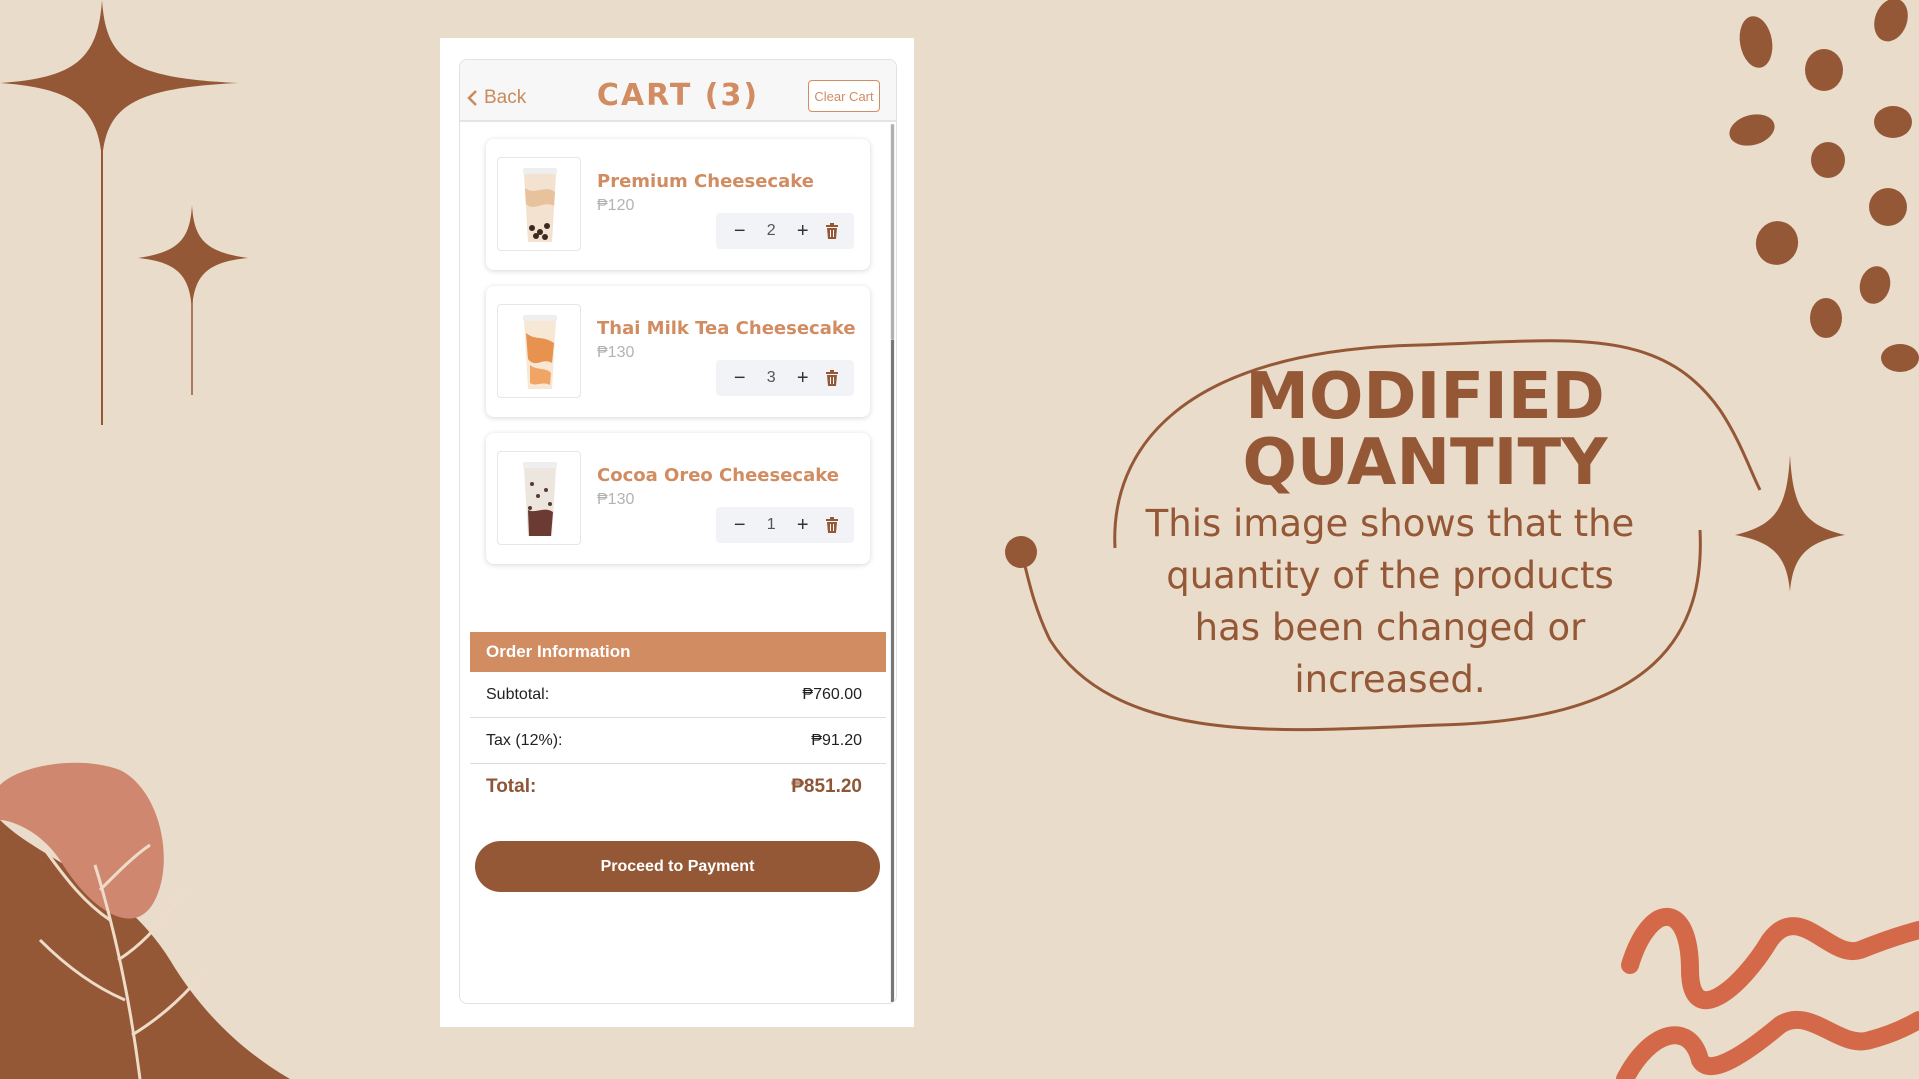  I want to click on squiggle-decoration-bottomright, so click(1767, 993).